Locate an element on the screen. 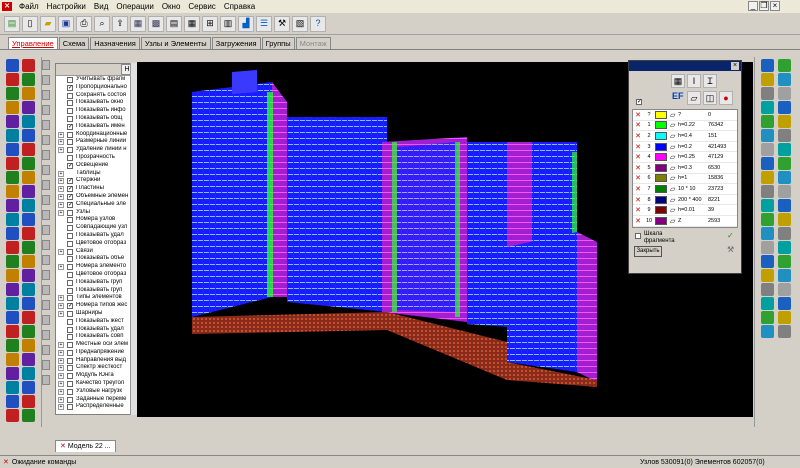 The height and width of the screenshot is (468, 800). pan-icon is located at coordinates (767, 177).